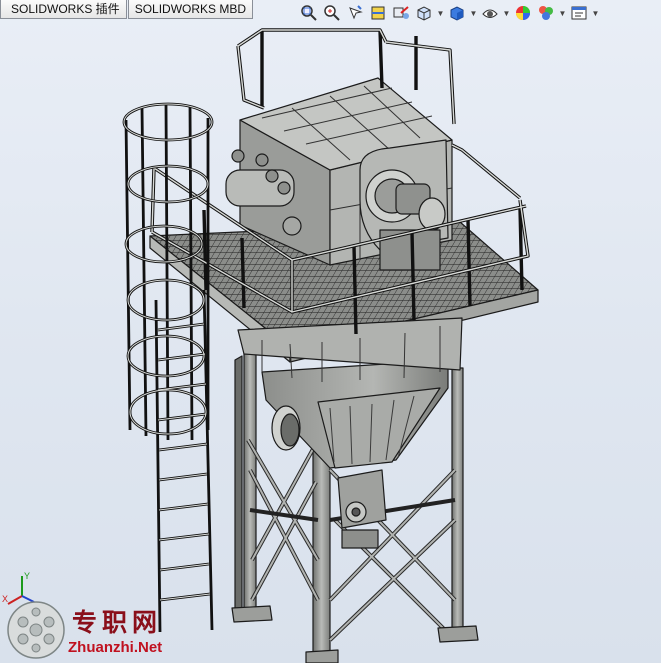 The image size is (661, 663). I want to click on zoom-to-fit-icon, so click(309, 13).